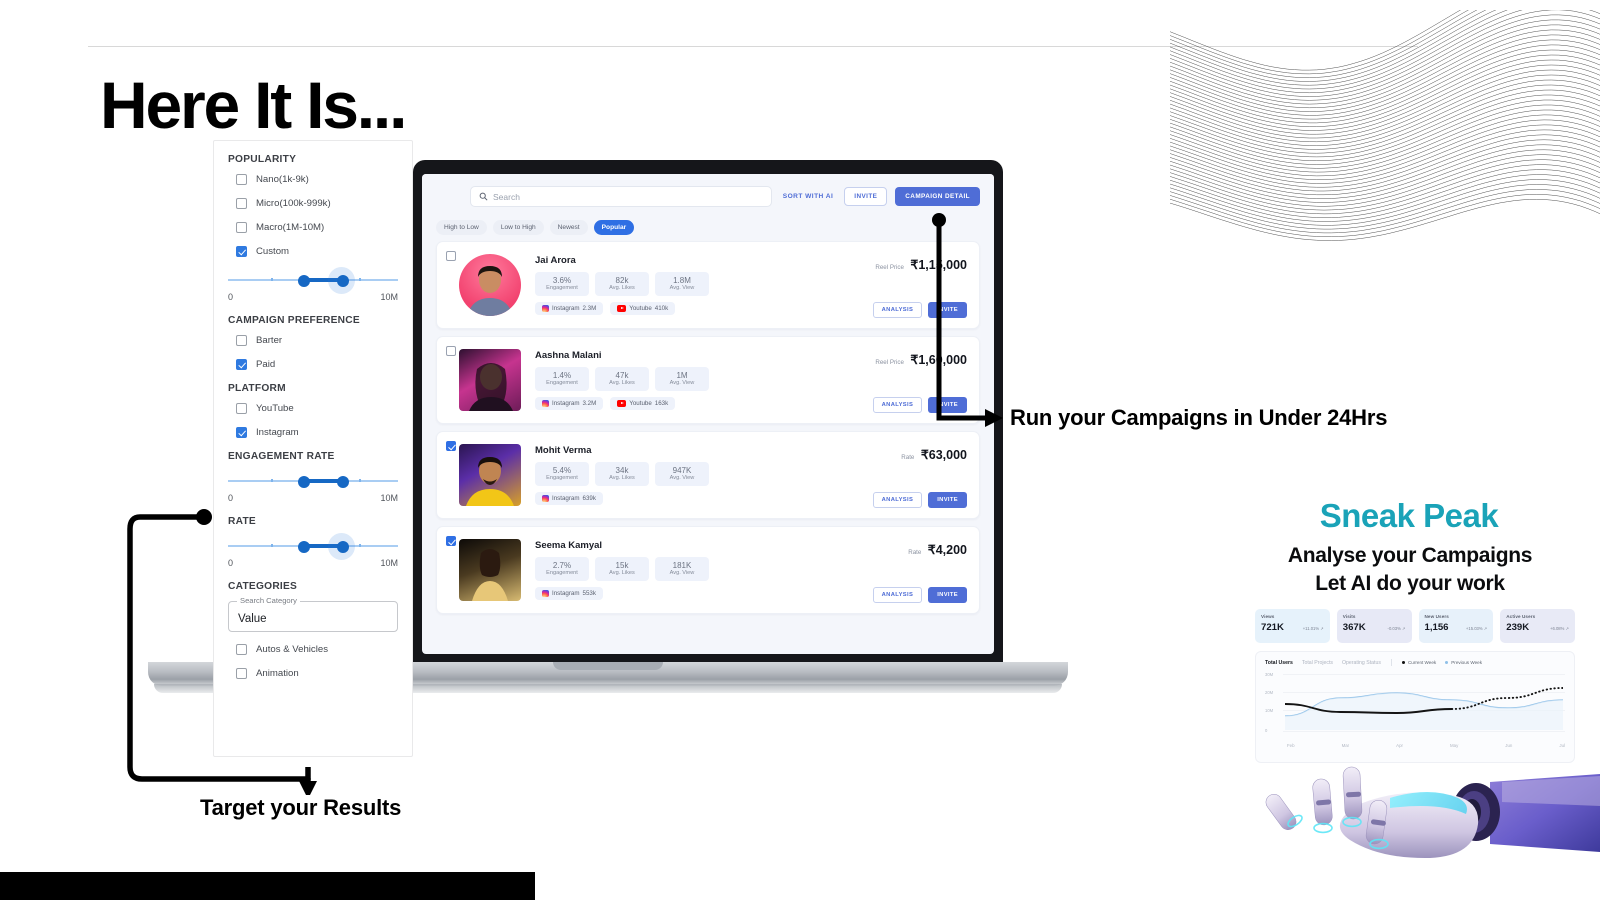 This screenshot has height=900, width=1600. What do you see at coordinates (808, 196) in the screenshot?
I see `sort-with-ai-button: SORT WITH AI` at bounding box center [808, 196].